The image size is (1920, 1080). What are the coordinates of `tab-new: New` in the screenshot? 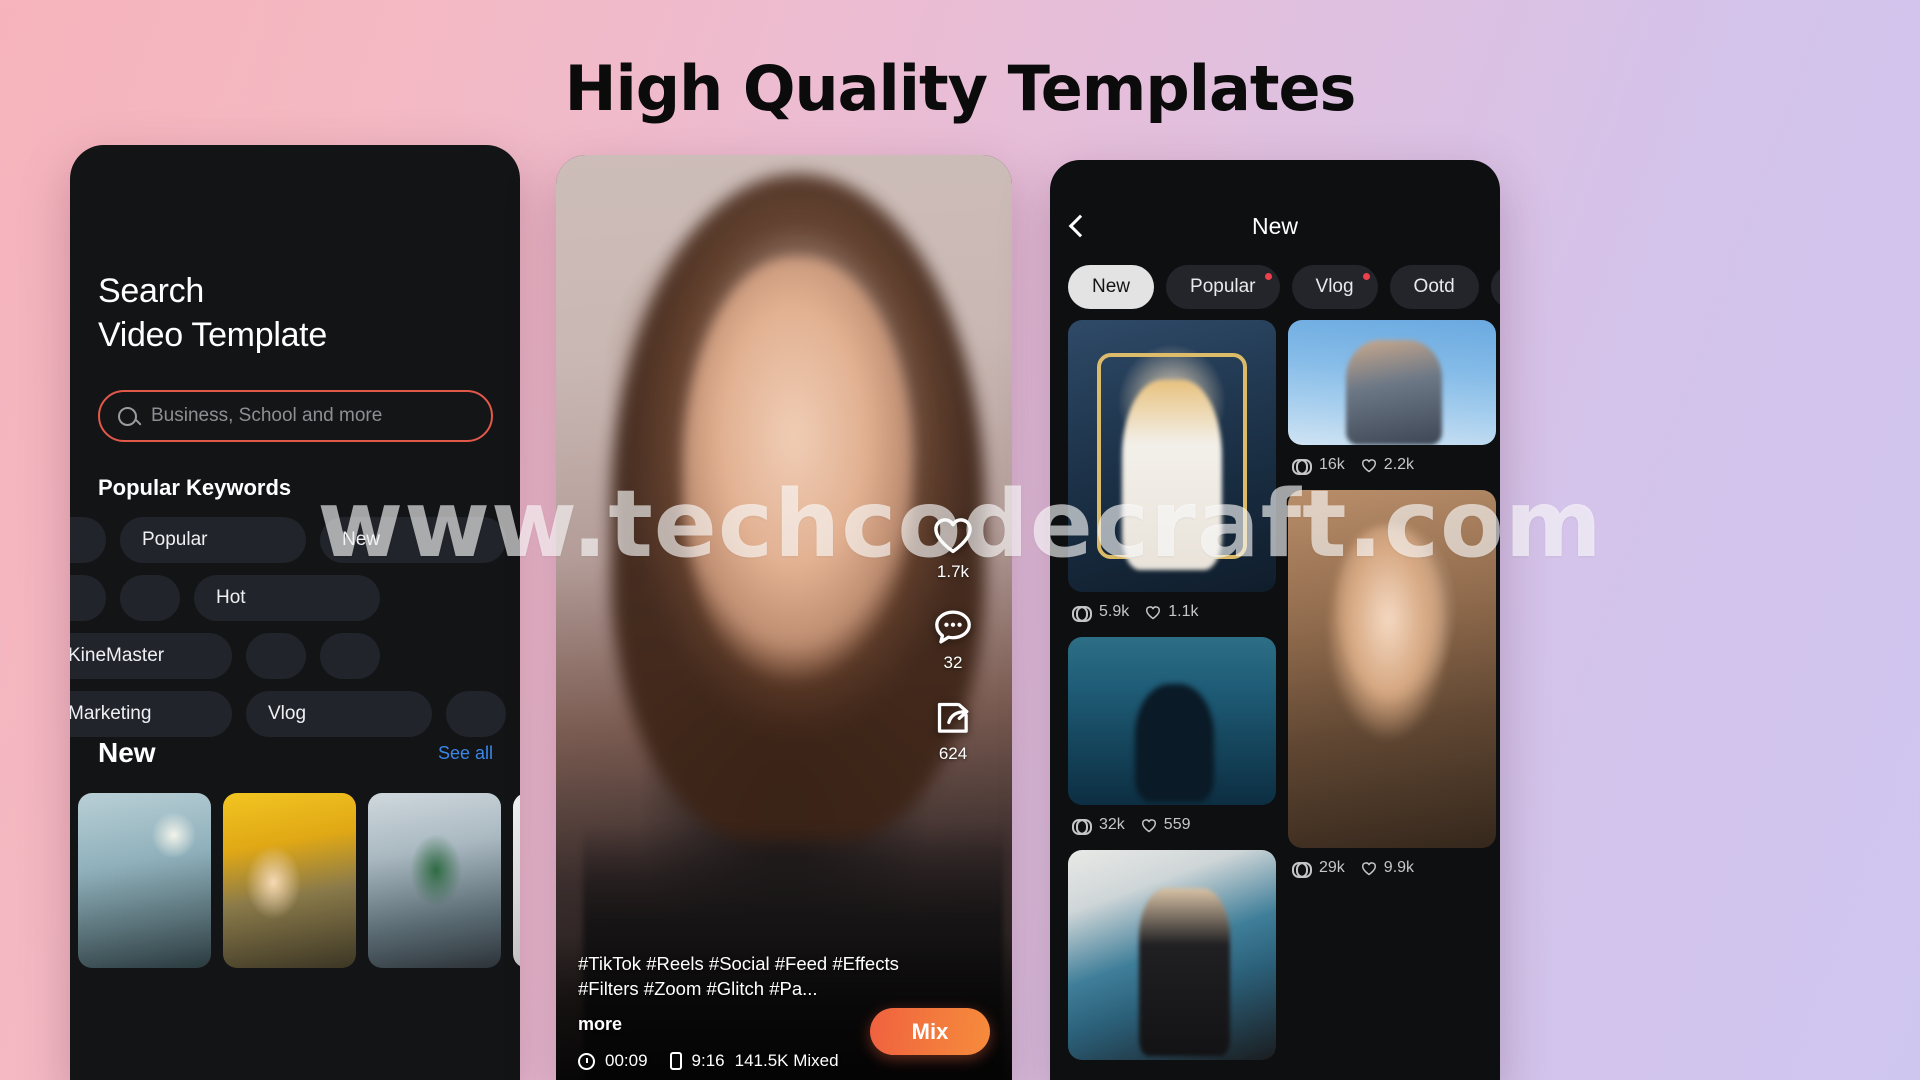 It's located at (1111, 287).